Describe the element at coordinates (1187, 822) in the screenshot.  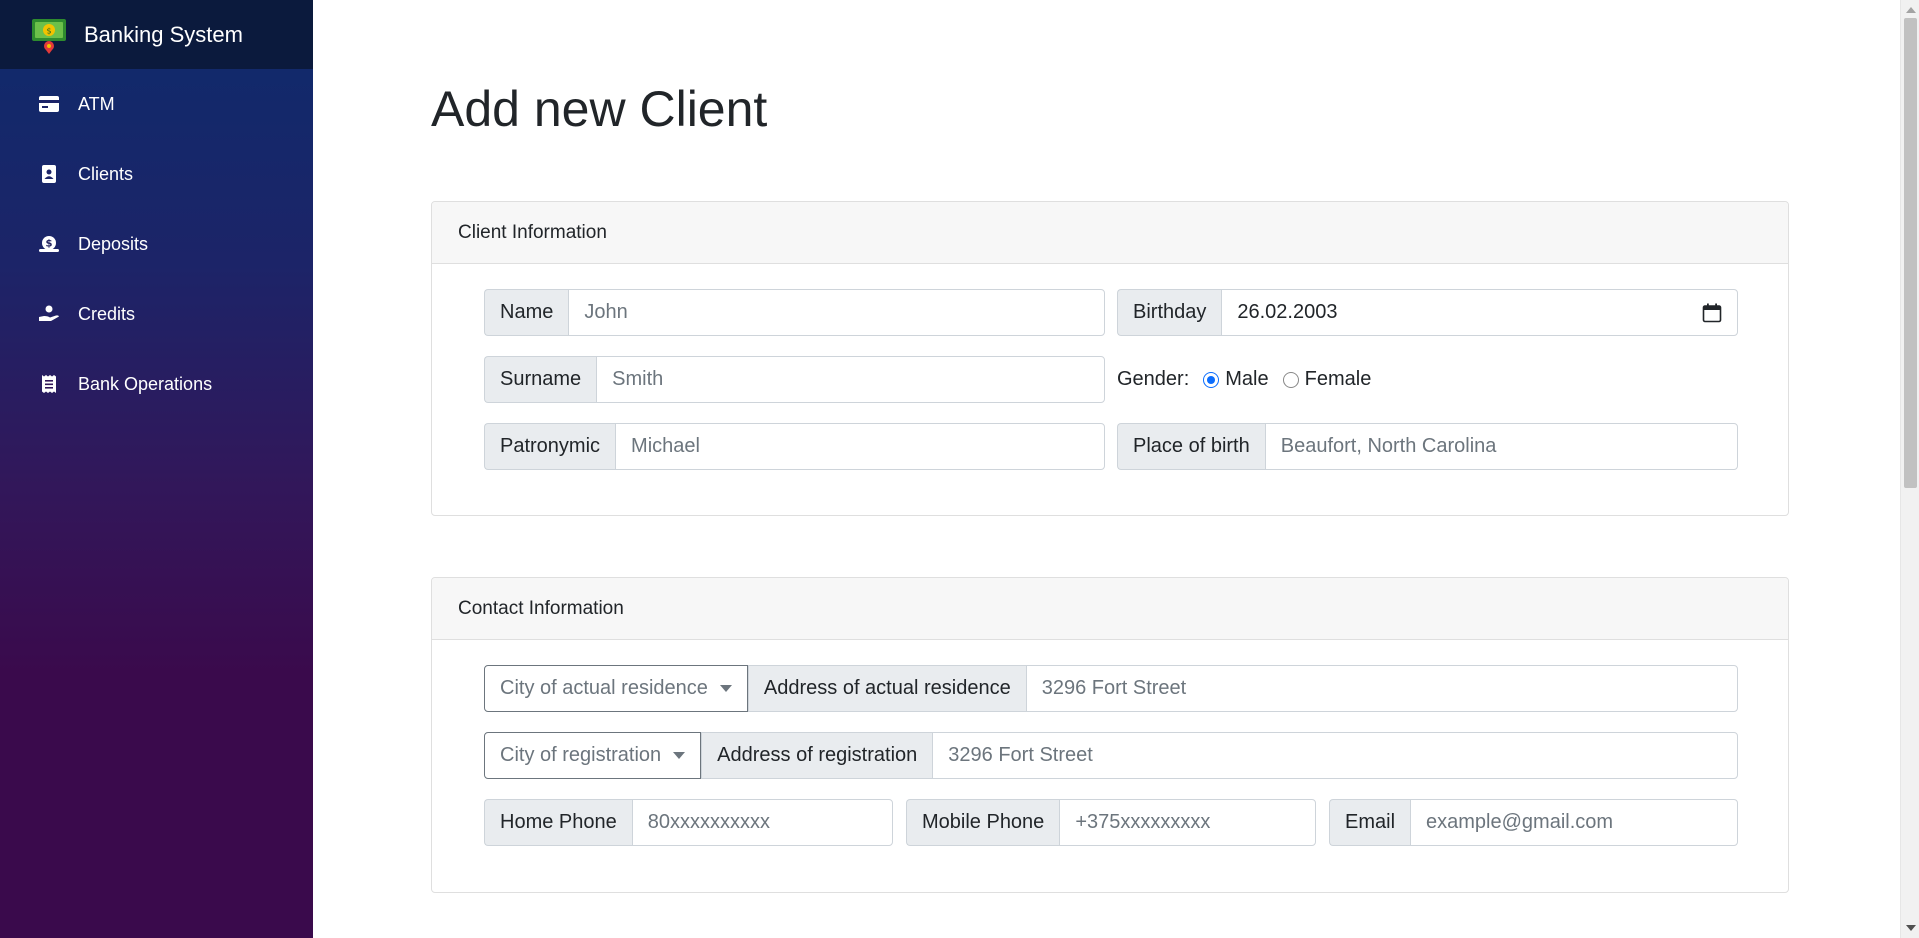
I see `mobile-phone-input: +375xxxxxxxxx` at that location.